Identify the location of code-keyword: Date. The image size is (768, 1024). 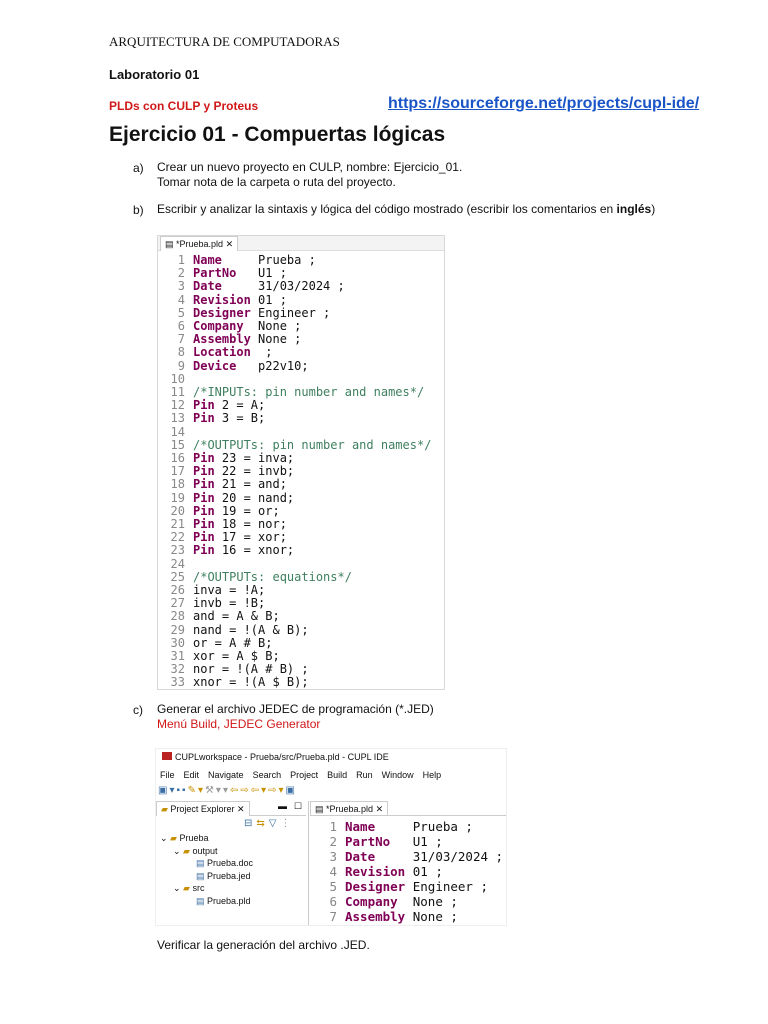
(360, 856).